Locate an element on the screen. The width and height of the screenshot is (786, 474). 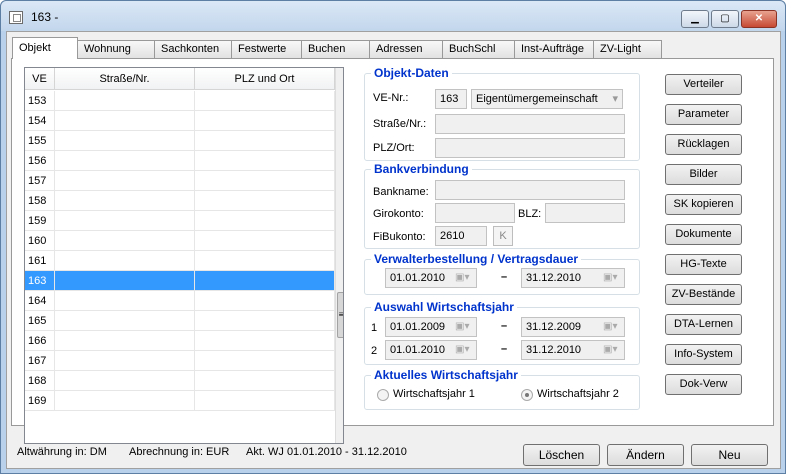
plz-ort-field is located at coordinates (530, 148).